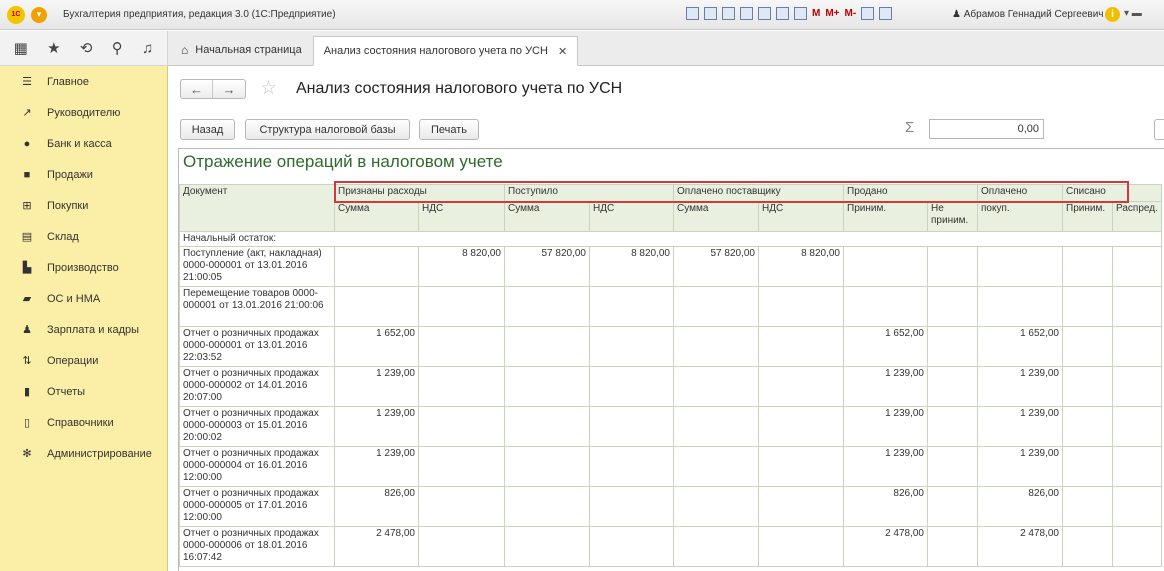  Describe the element at coordinates (147, 48) in the screenshot. I see `bell-icon: ♫` at that location.